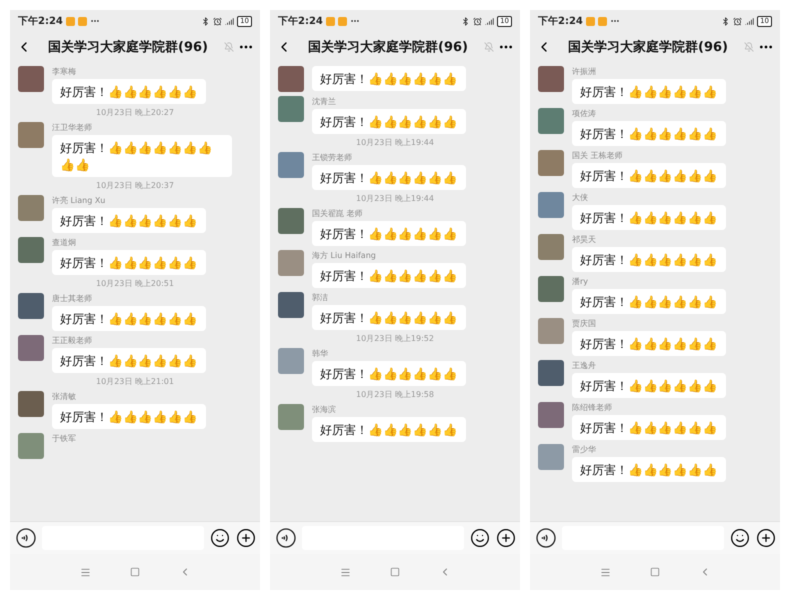  I want to click on sender-name: 贾庆国, so click(584, 323).